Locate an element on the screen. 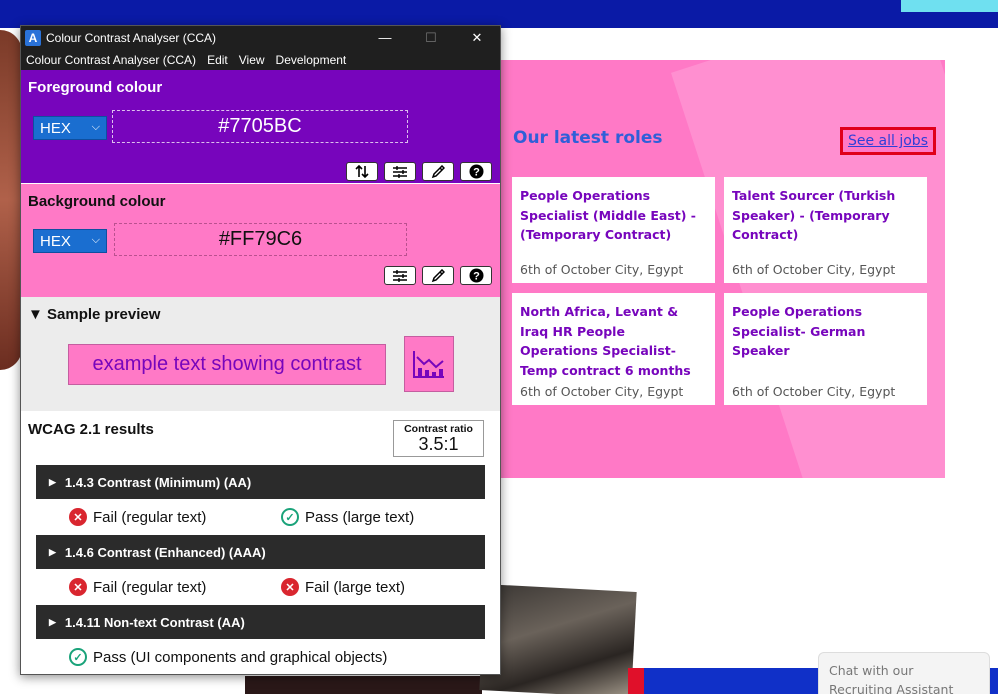 The width and height of the screenshot is (998, 694). menu-development: Development is located at coordinates (311, 60).